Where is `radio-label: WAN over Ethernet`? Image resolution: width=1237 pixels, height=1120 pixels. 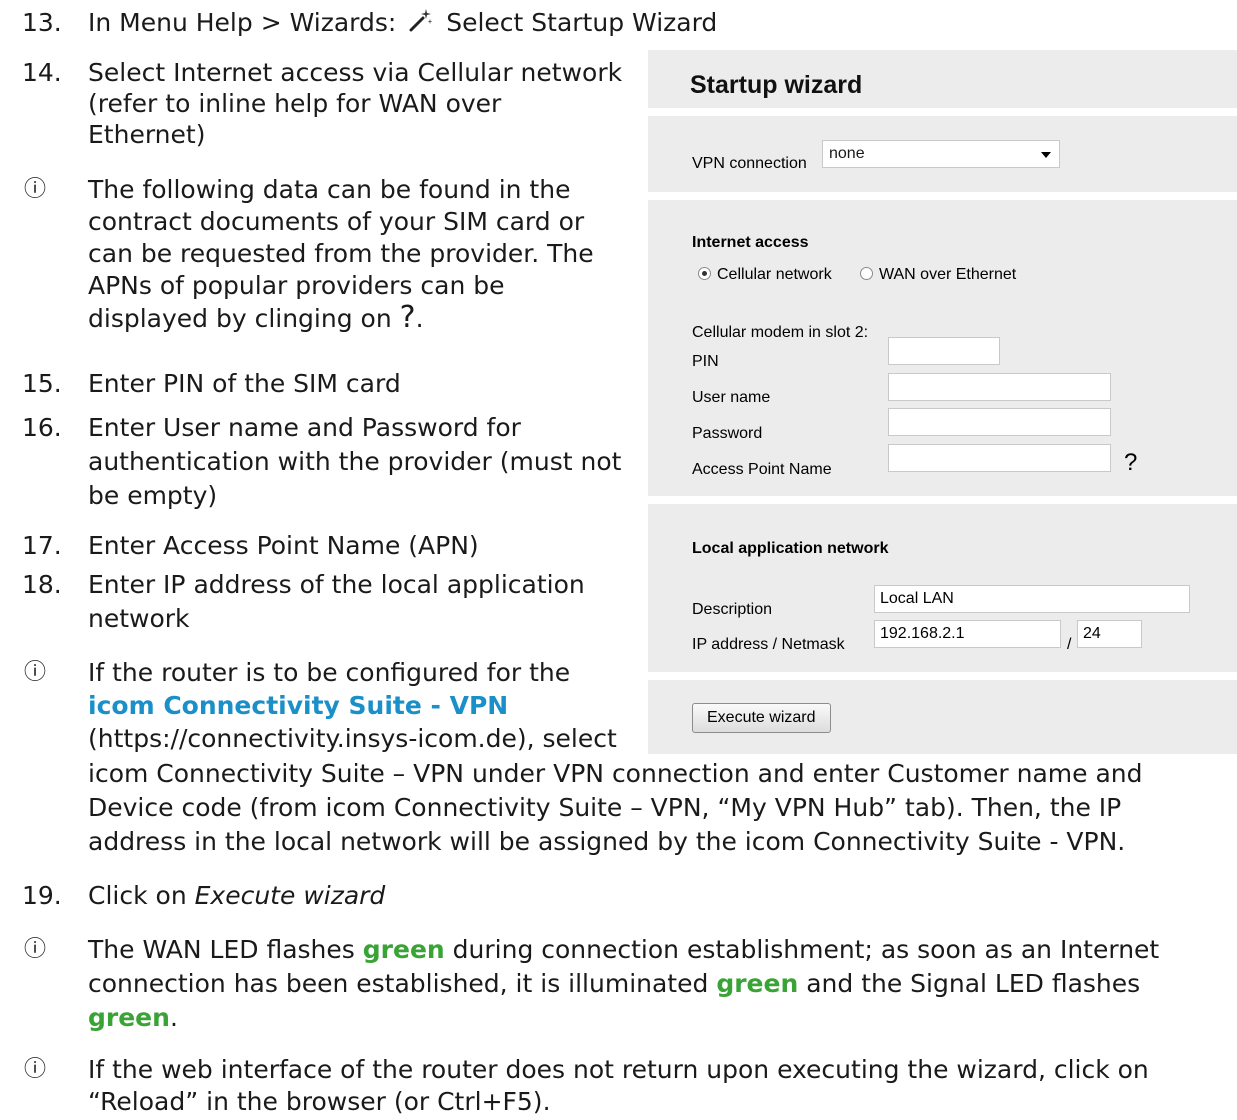
radio-label: WAN over Ethernet is located at coordinates (948, 274).